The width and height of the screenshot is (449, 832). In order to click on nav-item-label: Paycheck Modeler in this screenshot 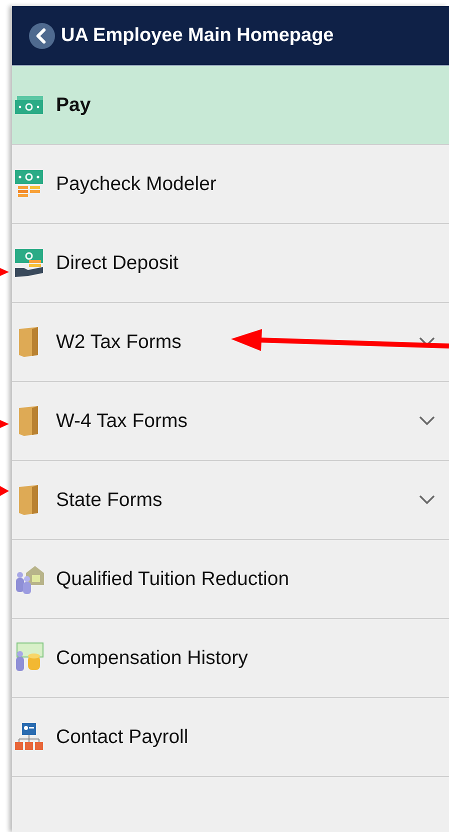, I will do `click(136, 184)`.